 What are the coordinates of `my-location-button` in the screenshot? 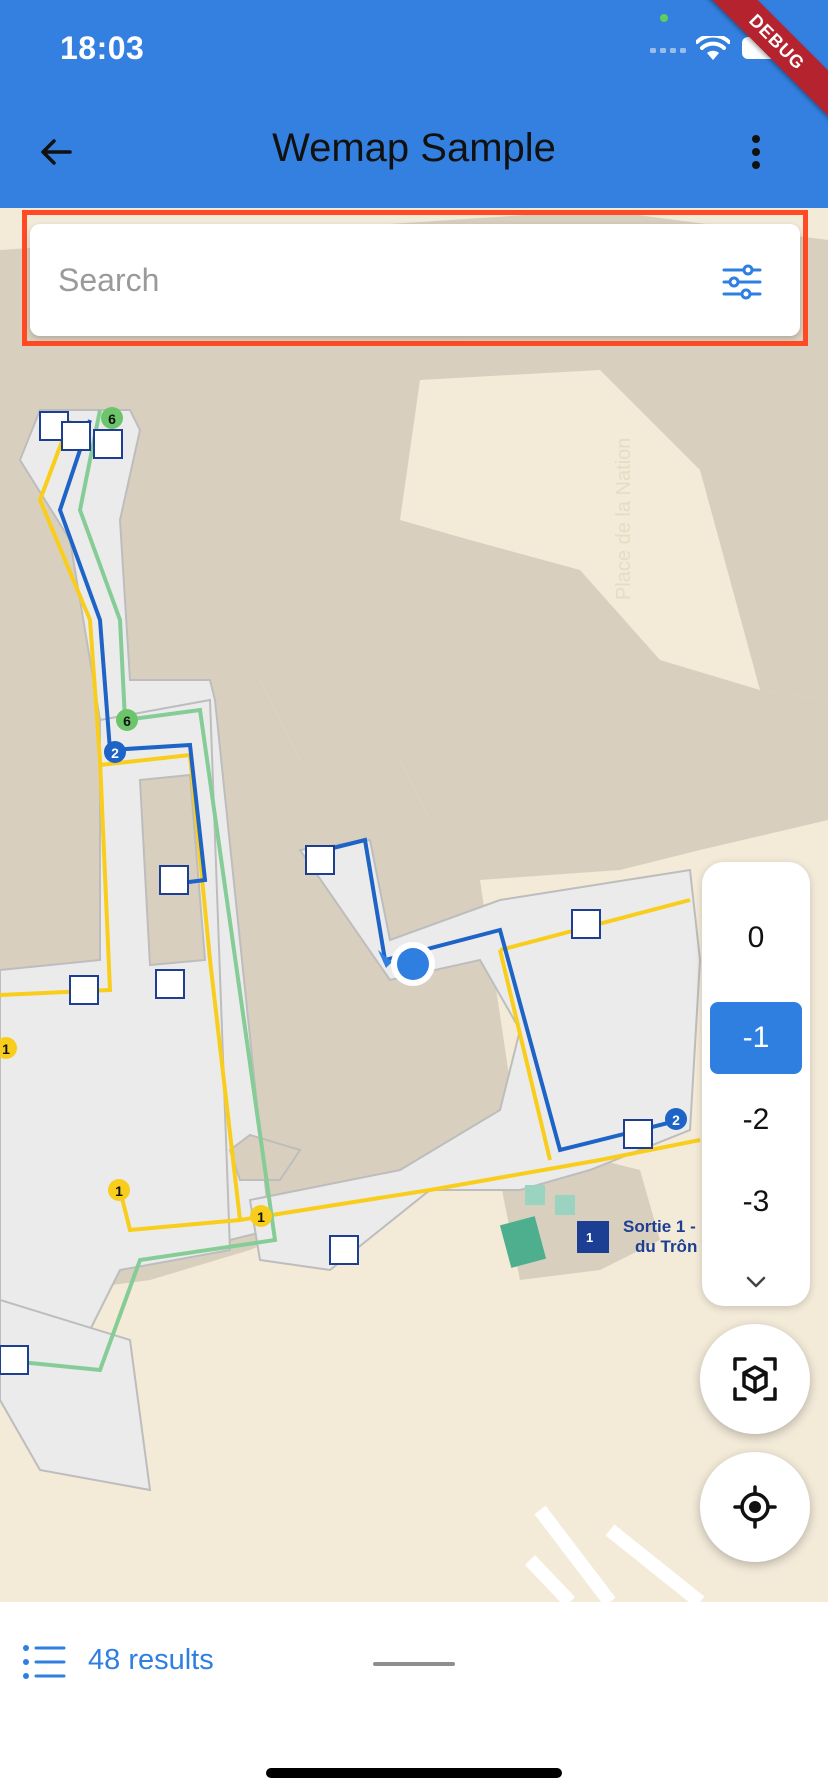 It's located at (755, 1507).